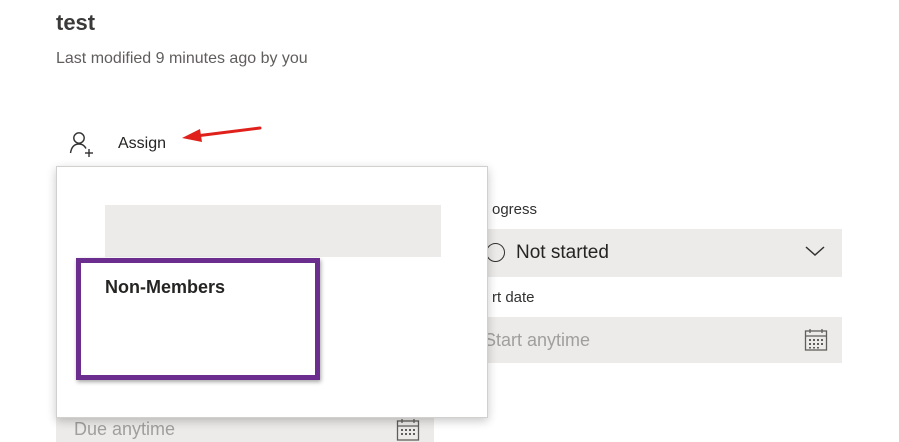 This screenshot has height=442, width=899. What do you see at coordinates (182, 58) in the screenshot?
I see `last-modified-text: Last modified 9 minutes ago by you` at bounding box center [182, 58].